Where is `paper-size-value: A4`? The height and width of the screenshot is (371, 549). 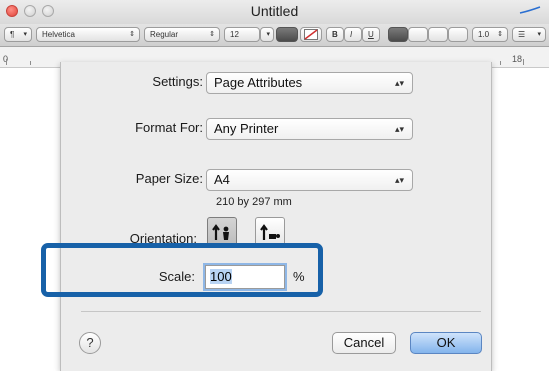
paper-size-value: A4 is located at coordinates (222, 179).